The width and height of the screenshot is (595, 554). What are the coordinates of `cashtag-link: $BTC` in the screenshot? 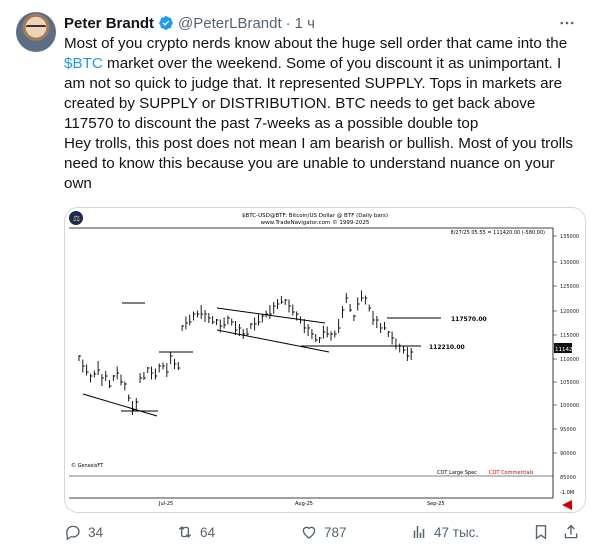 It's located at (83, 63).